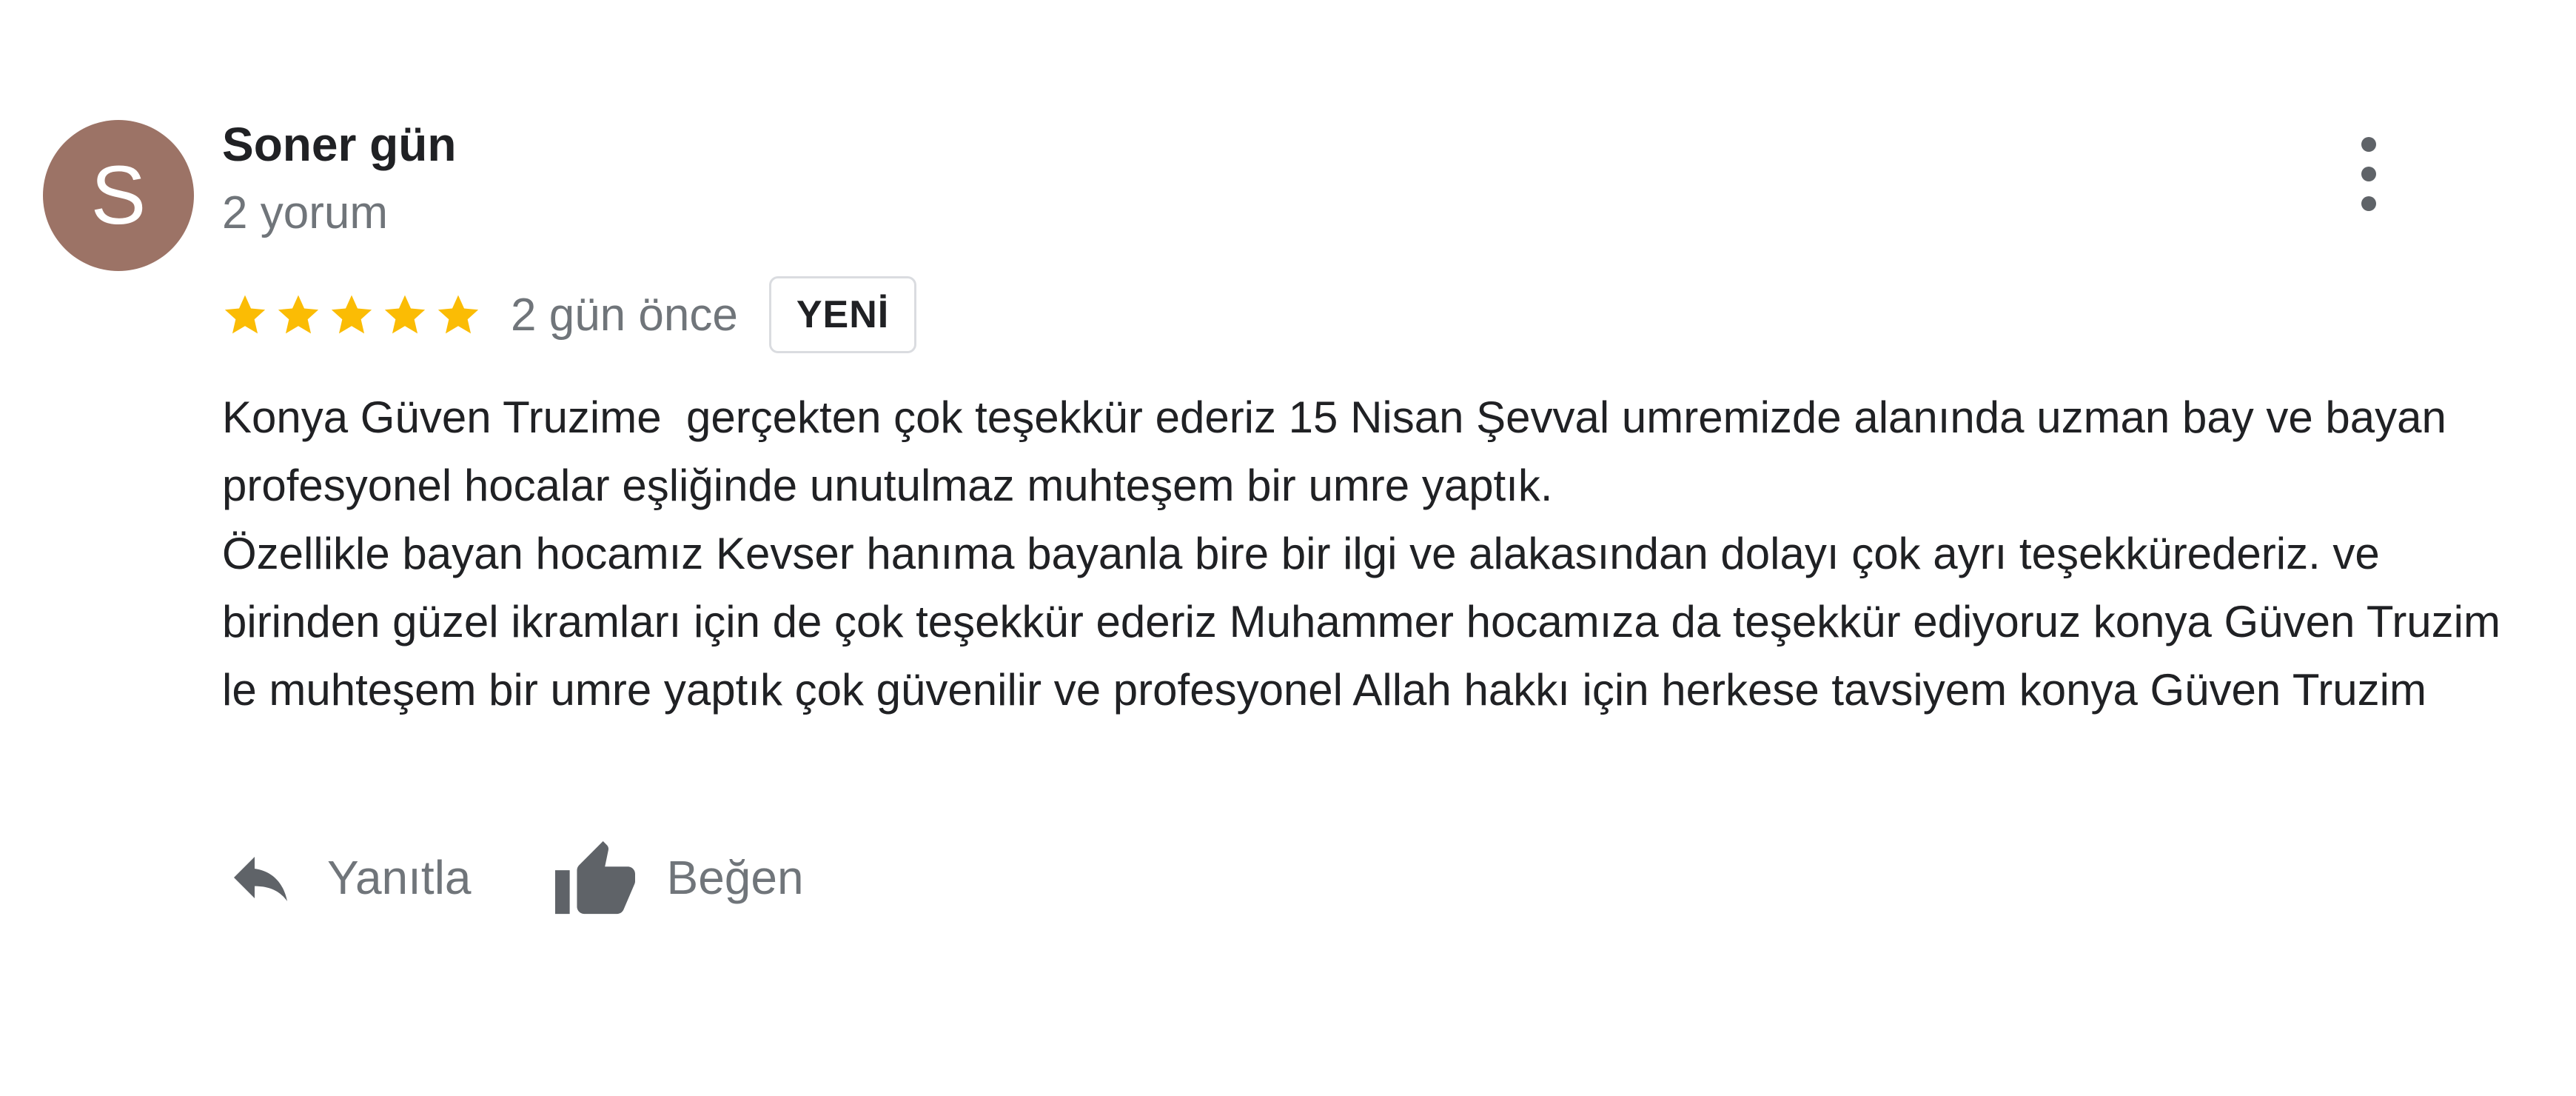 The height and width of the screenshot is (1096, 2576). What do you see at coordinates (339, 144) in the screenshot?
I see `author-name: Soner gün` at bounding box center [339, 144].